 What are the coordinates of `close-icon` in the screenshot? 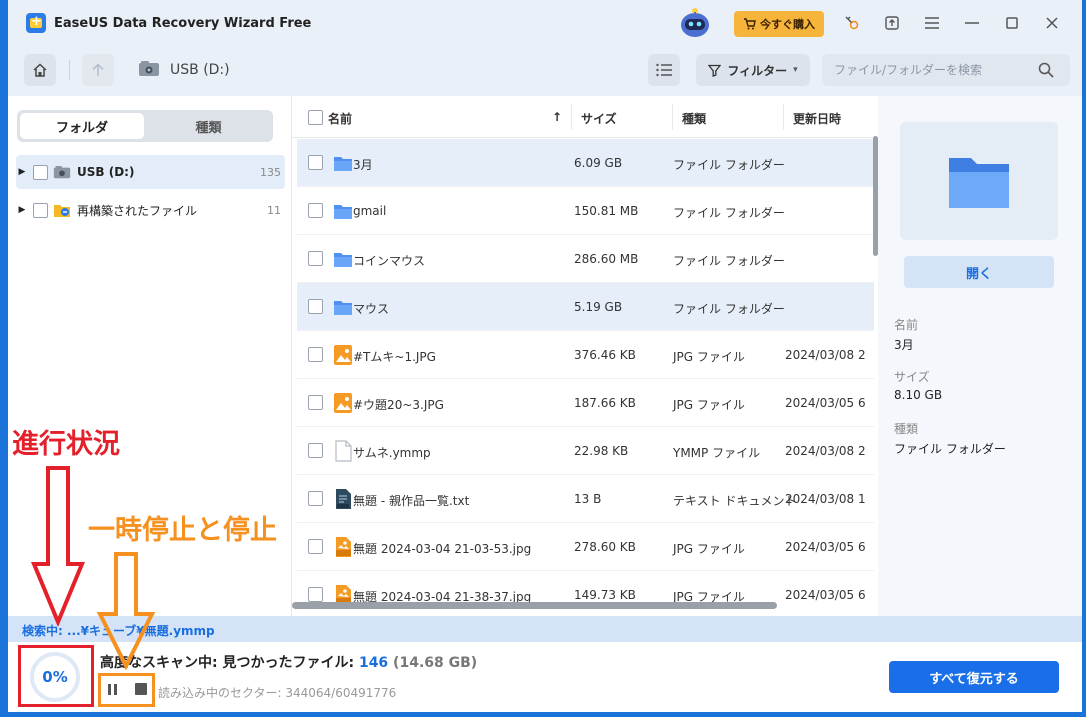 It's located at (1052, 23).